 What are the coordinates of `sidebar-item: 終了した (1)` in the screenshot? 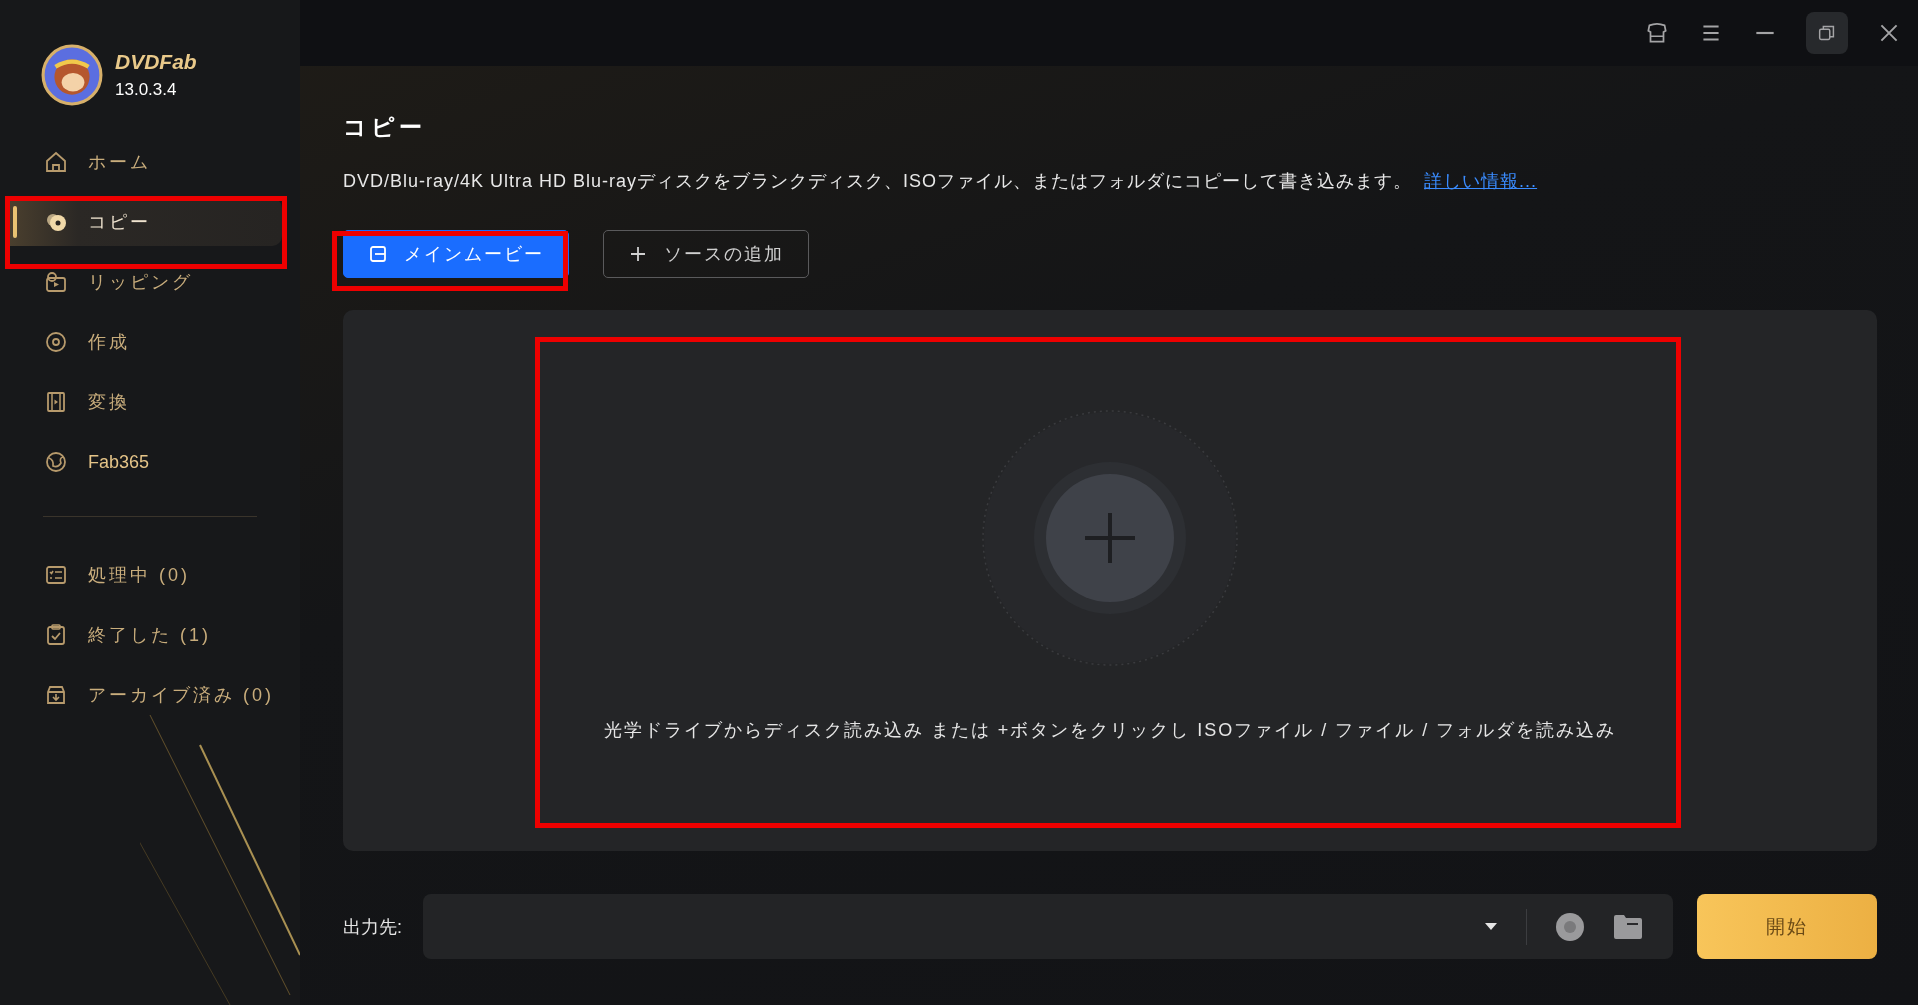 It's located at (141, 635).